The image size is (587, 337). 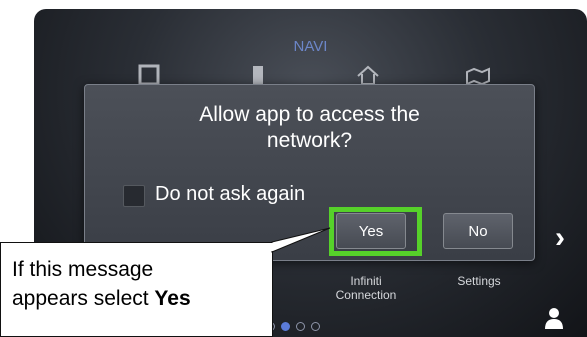 What do you see at coordinates (172, 298) in the screenshot?
I see `callout-line2-bold: Yes` at bounding box center [172, 298].